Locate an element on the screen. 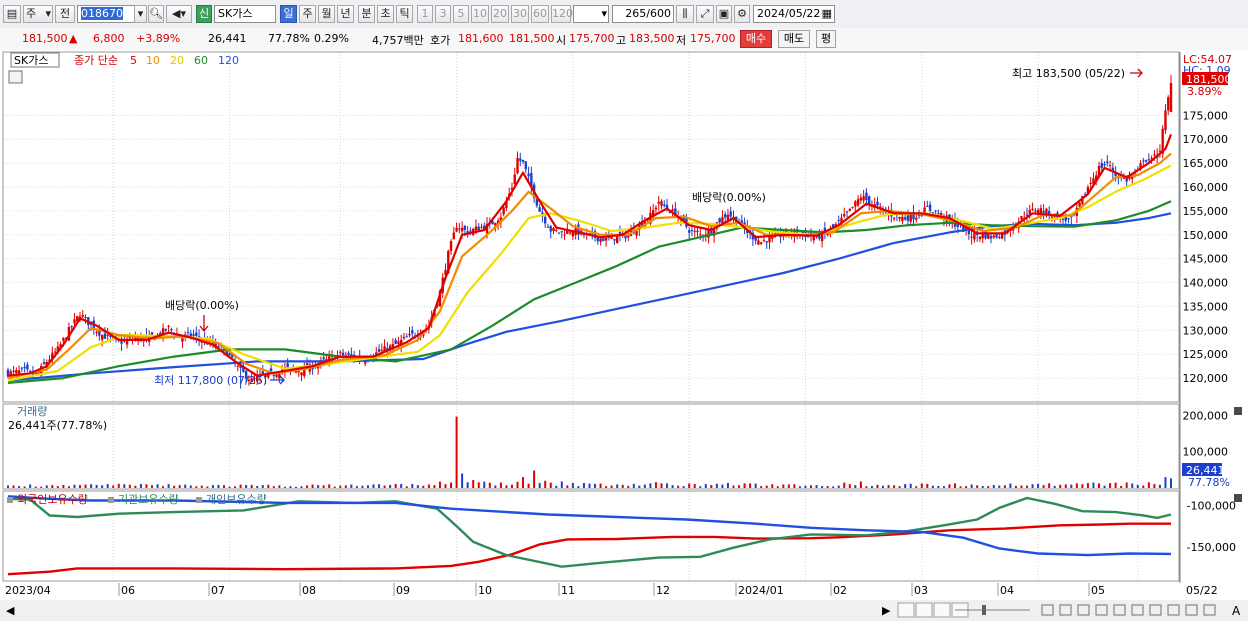 This screenshot has width=1248, height=621. date-input: 2024/05/22 ▦ is located at coordinates (794, 14).